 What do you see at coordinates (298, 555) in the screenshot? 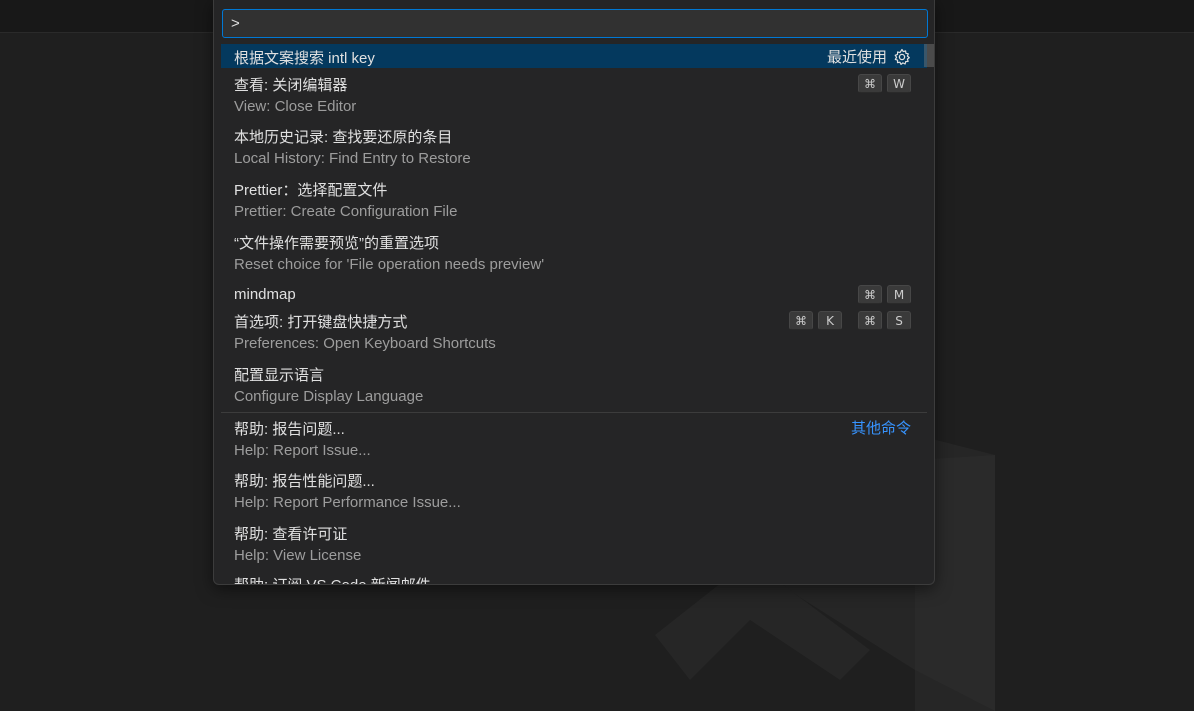
I see `item-subtitle: Help: View License` at bounding box center [298, 555].